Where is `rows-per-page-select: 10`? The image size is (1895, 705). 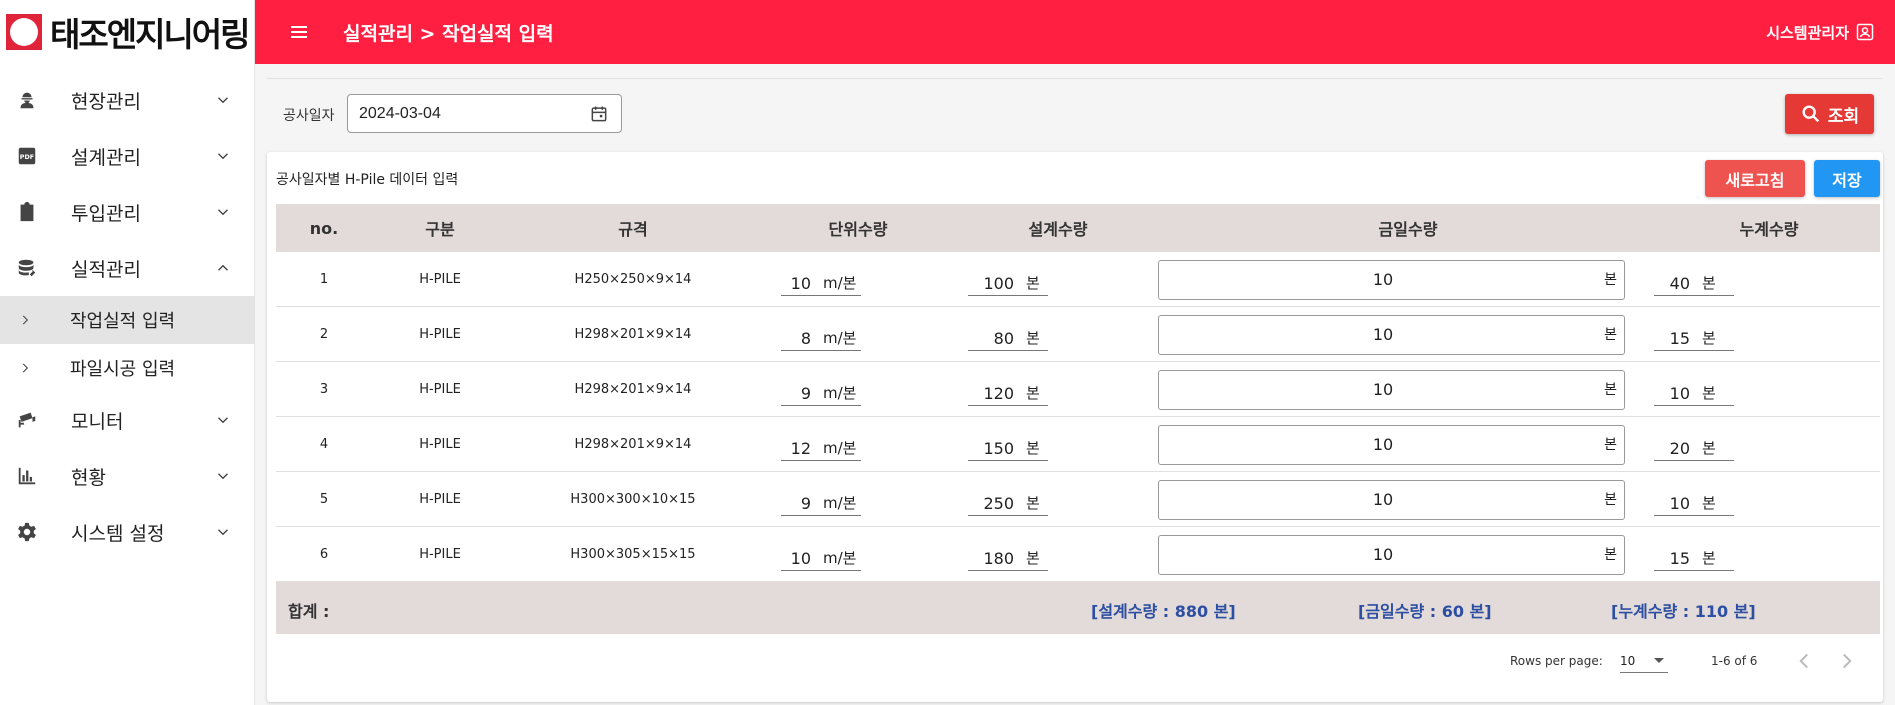
rows-per-page-select: 10 is located at coordinates (1644, 661).